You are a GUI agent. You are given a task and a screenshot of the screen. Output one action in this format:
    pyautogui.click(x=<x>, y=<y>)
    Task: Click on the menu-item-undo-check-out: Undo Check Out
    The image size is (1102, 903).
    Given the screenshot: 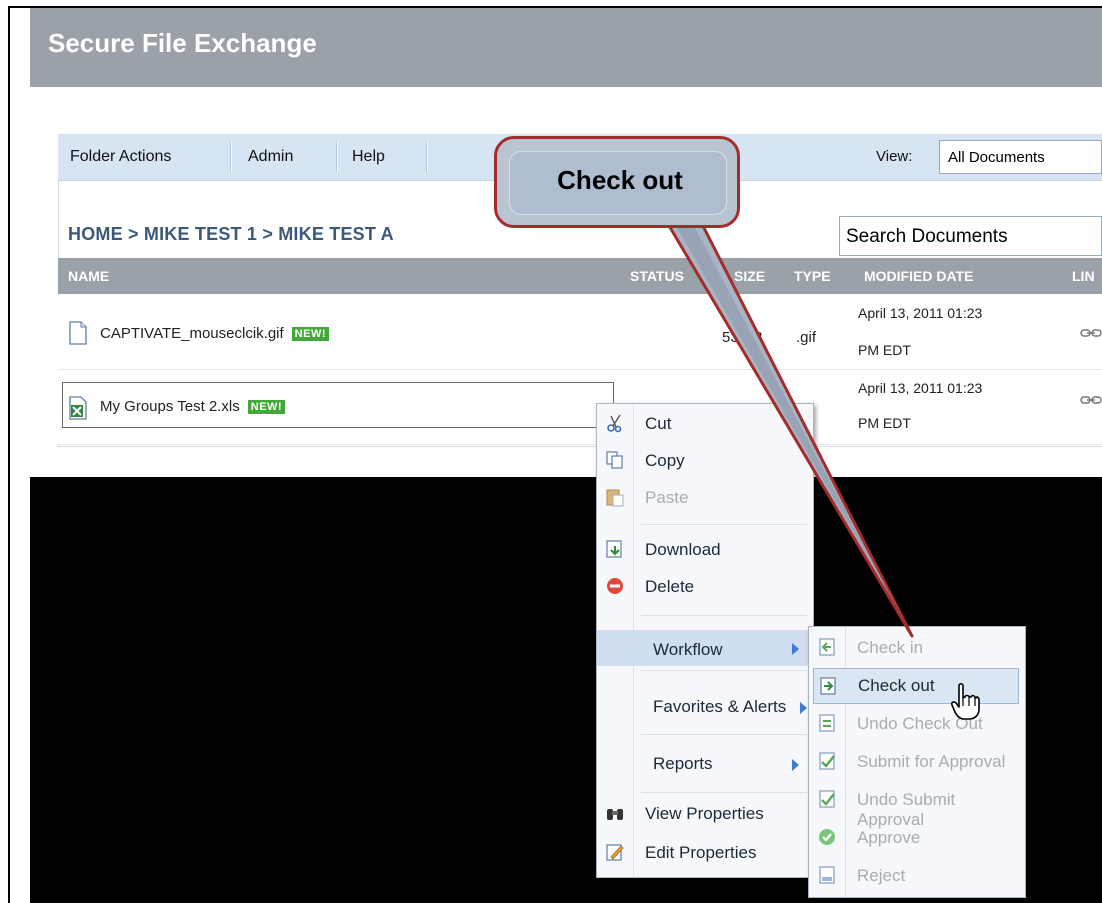 What is the action you would take?
    pyautogui.click(x=917, y=723)
    